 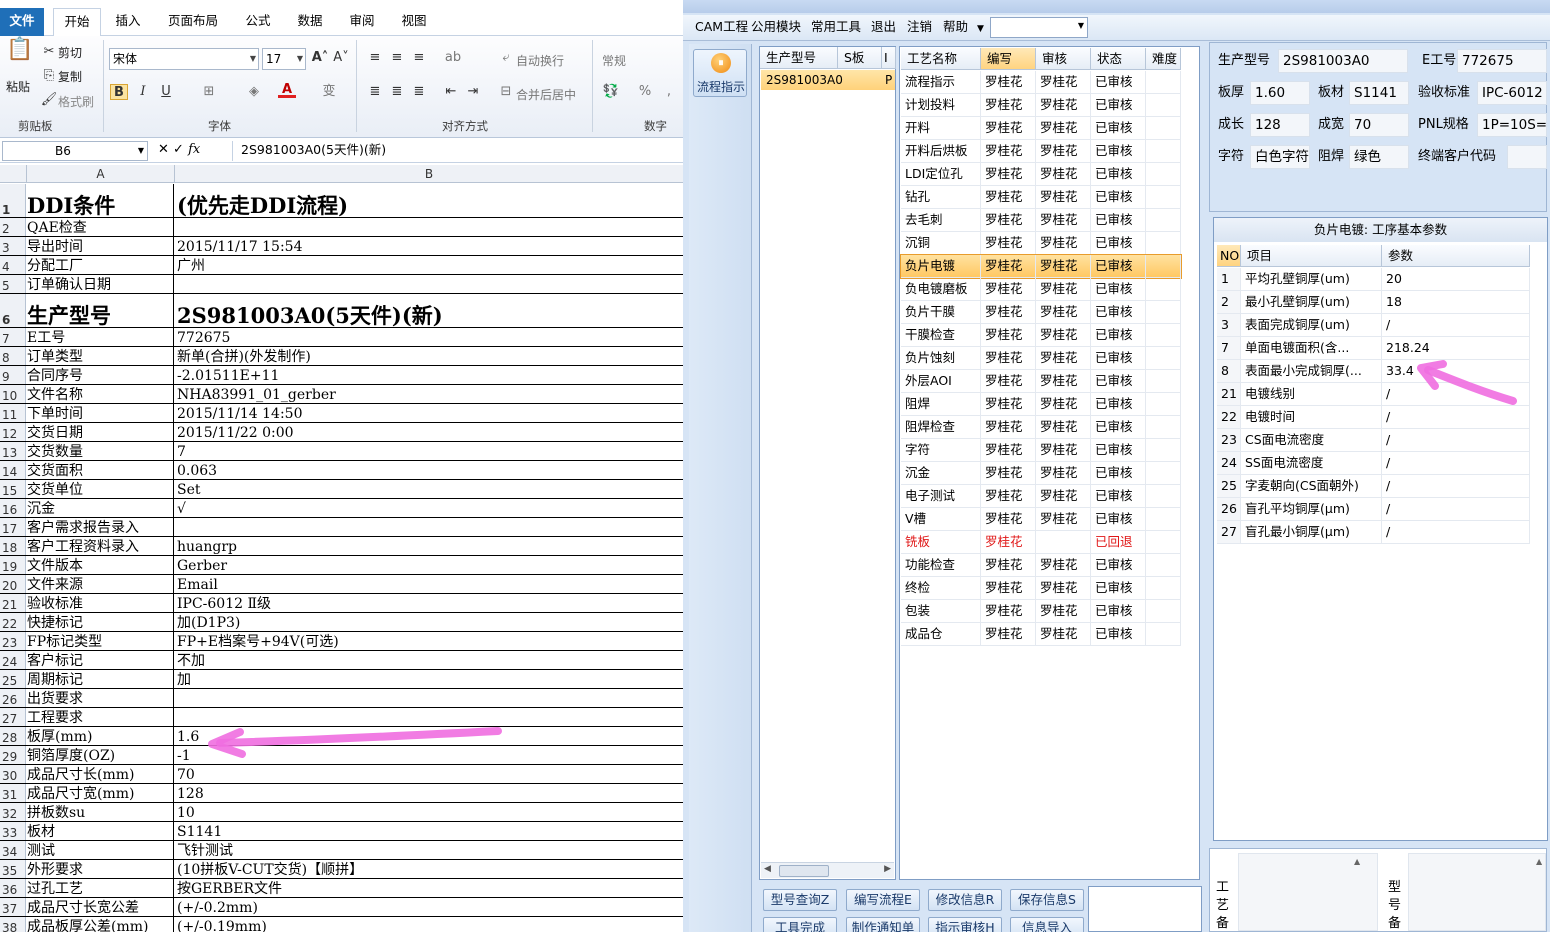 What do you see at coordinates (883, 924) in the screenshot?
I see `make-notice-button: 制作通知单` at bounding box center [883, 924].